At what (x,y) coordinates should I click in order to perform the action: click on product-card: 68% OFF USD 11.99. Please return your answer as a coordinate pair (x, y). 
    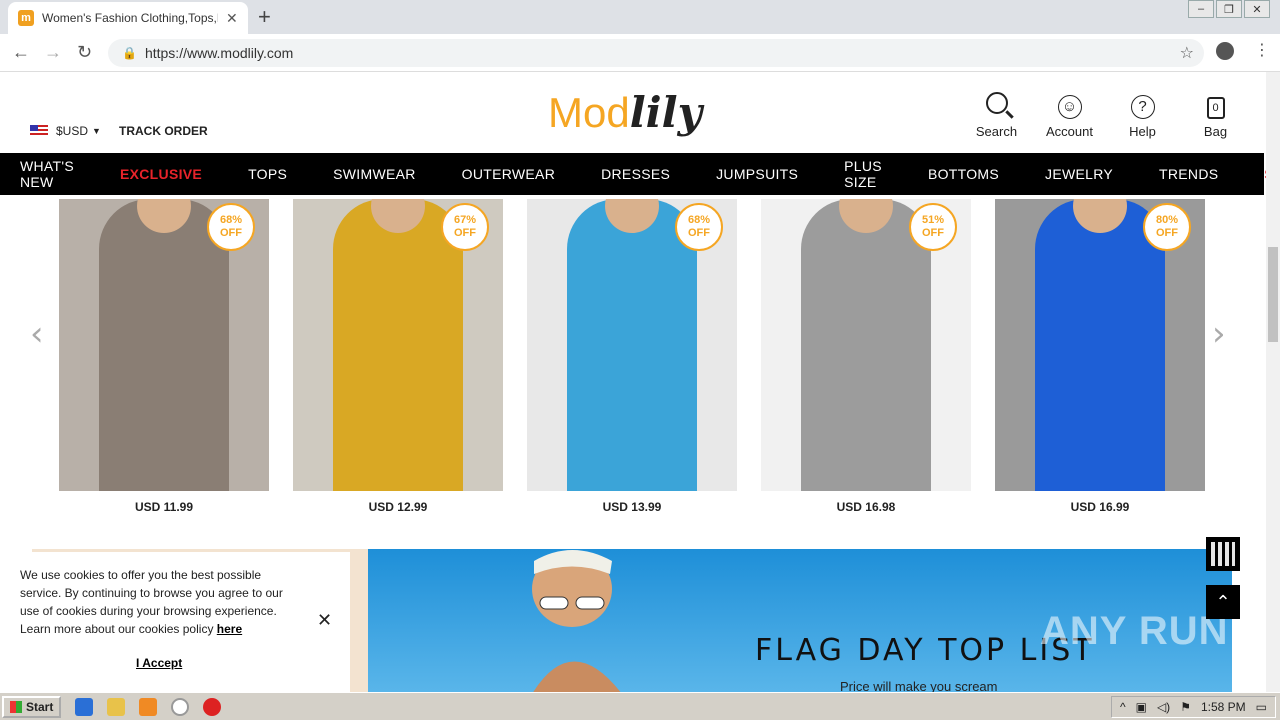
    Looking at the image, I should click on (164, 356).